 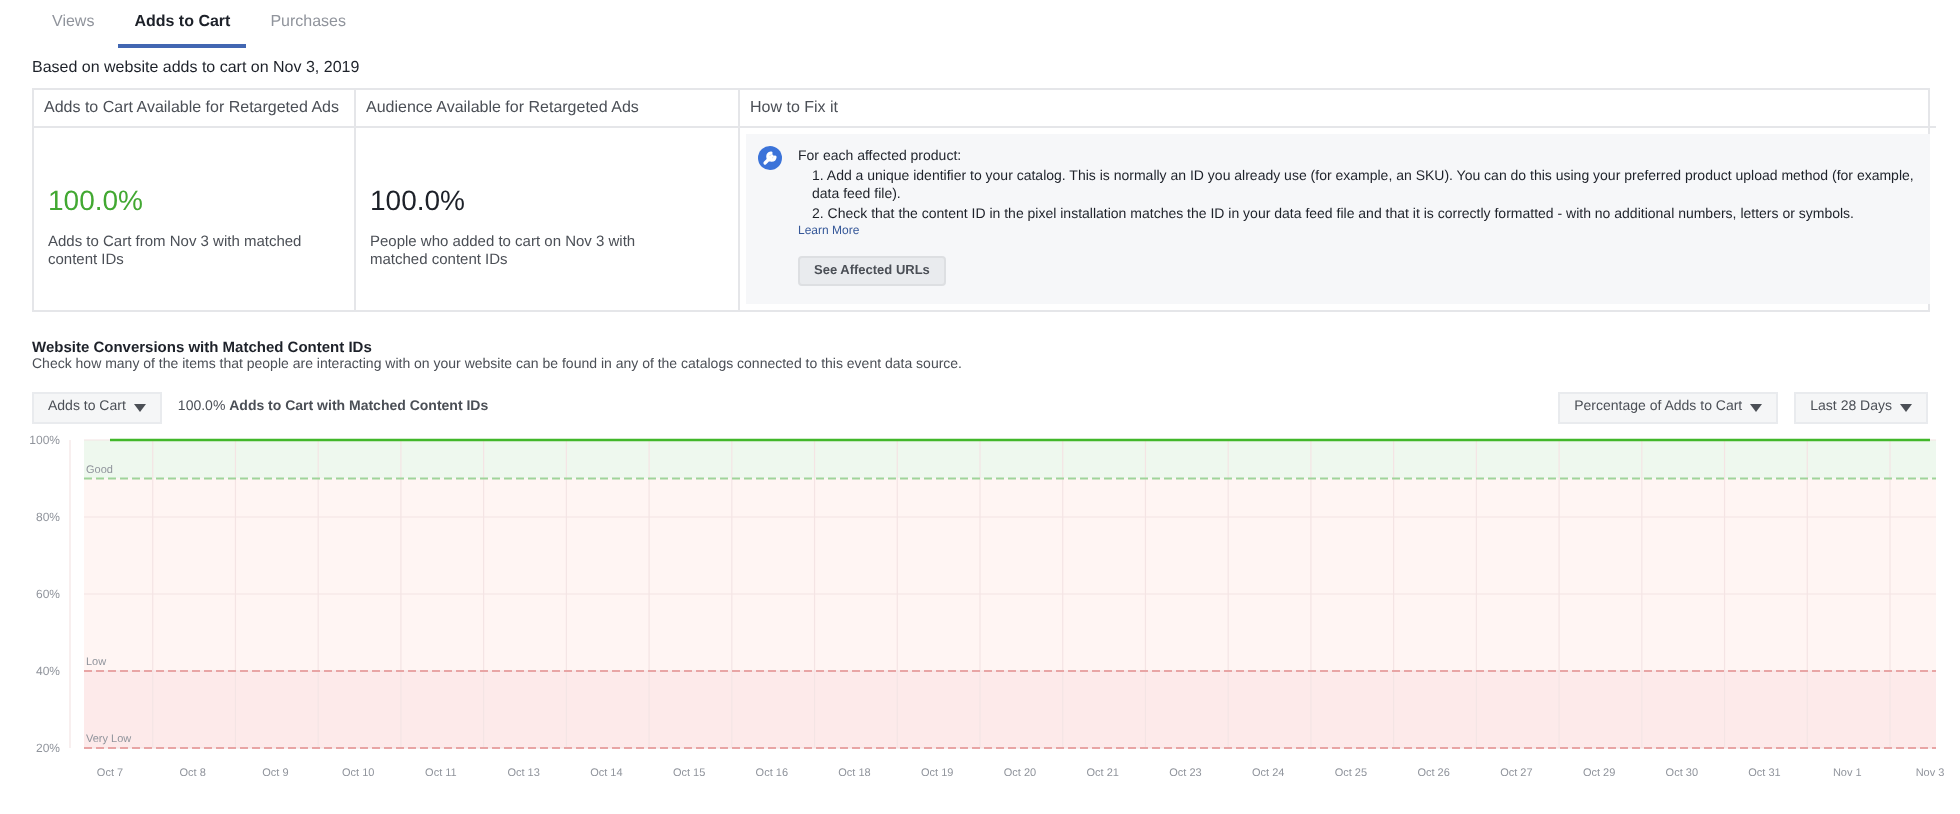 I want to click on column-header: Audience Available for Retargeted Ads, so click(x=502, y=108).